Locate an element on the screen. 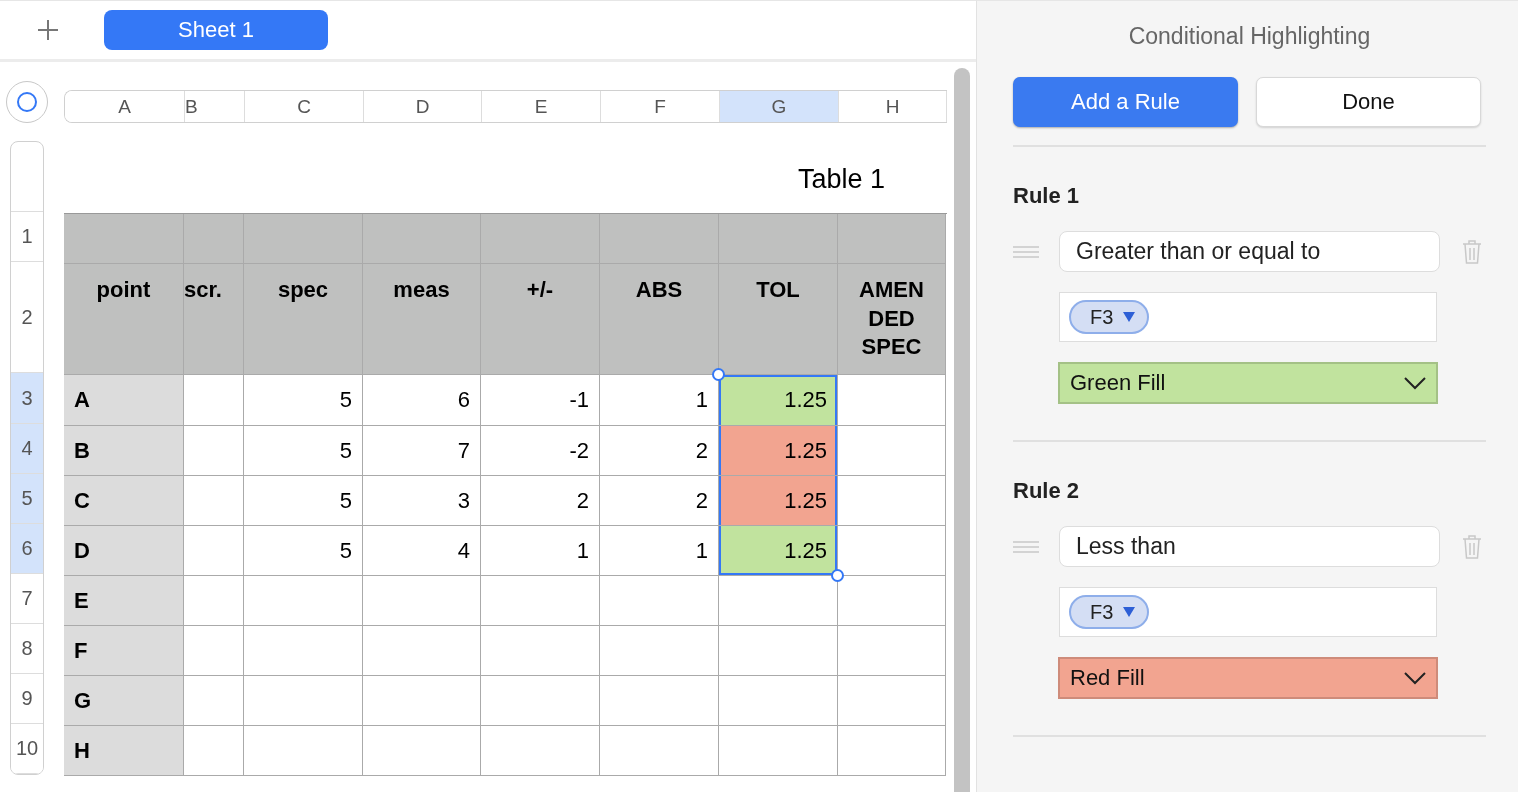 This screenshot has width=1518, height=792. column-header: B is located at coordinates (215, 106).